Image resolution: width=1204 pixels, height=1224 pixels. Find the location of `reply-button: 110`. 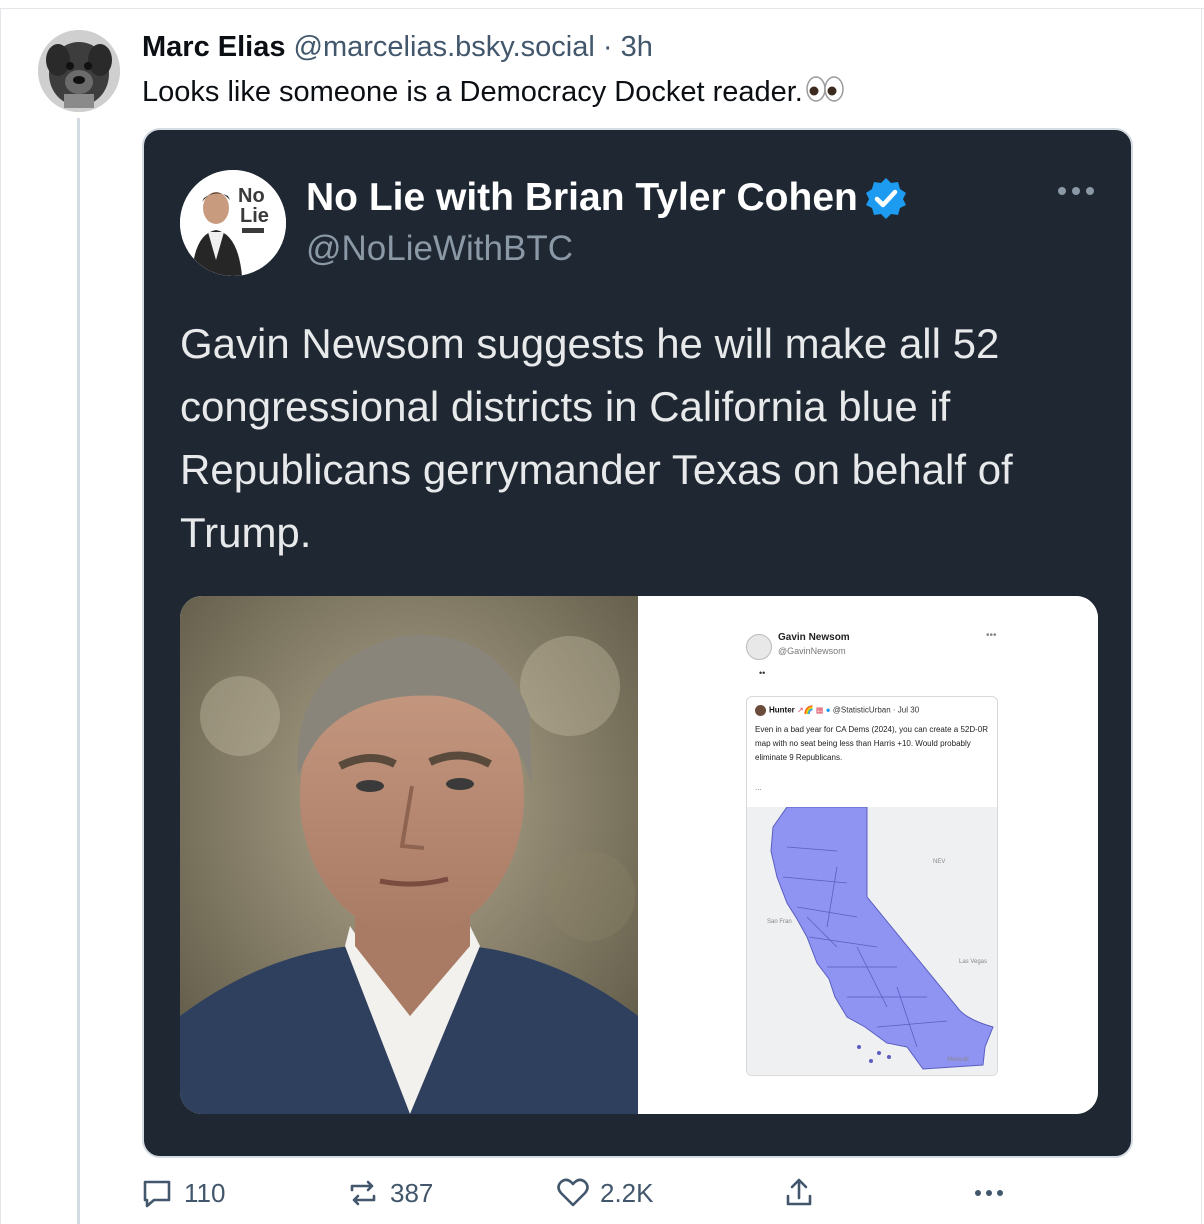

reply-button: 110 is located at coordinates (182, 1193).